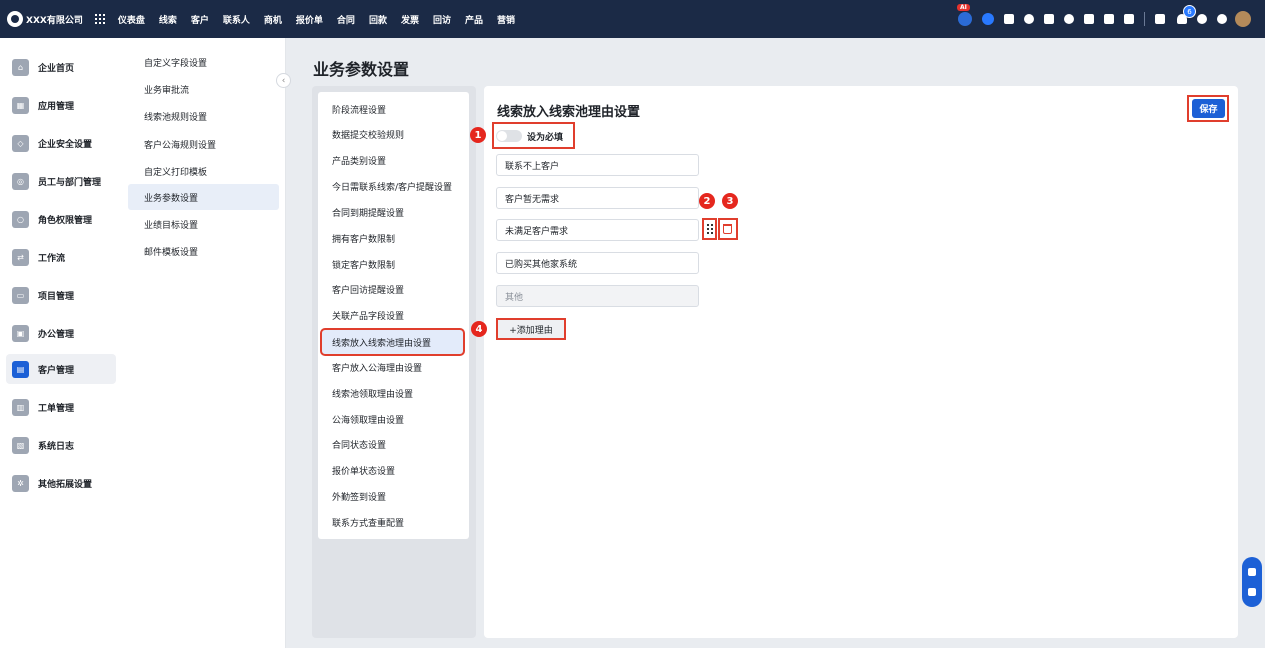  I want to click on trash-icon, so click(727, 229).